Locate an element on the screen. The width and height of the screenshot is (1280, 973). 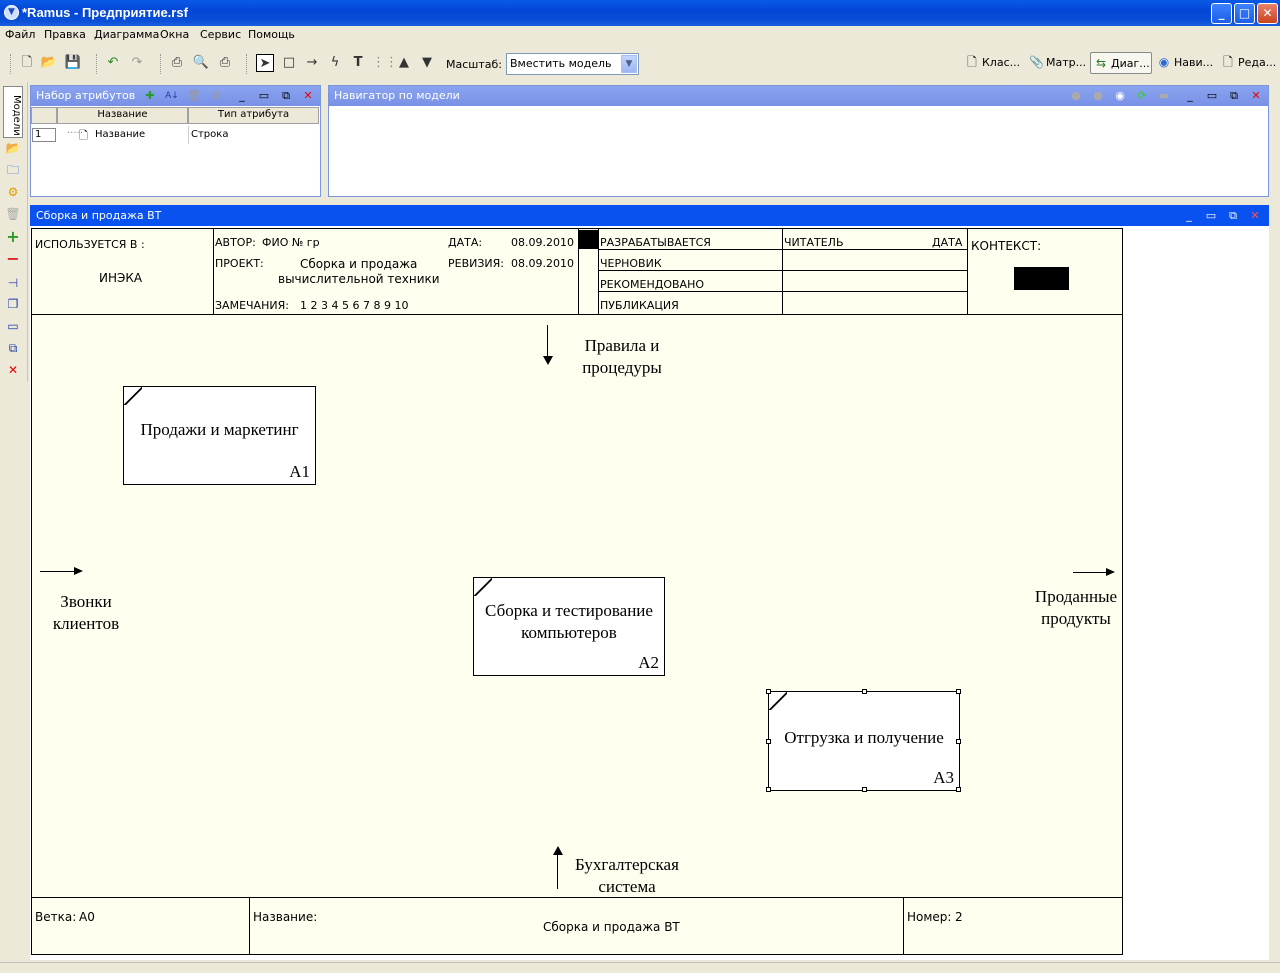
back-icon: ● is located at coordinates (1076, 96).